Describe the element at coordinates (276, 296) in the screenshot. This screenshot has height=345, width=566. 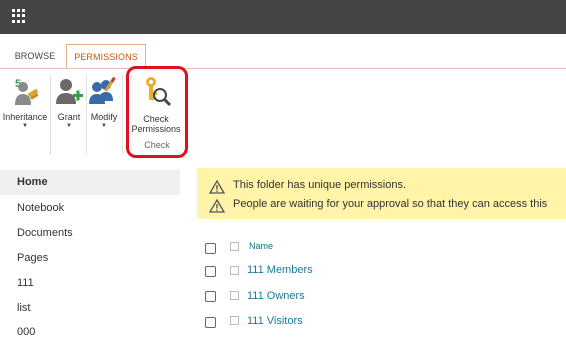
I see `group-link-owners: 111 Owners` at that location.